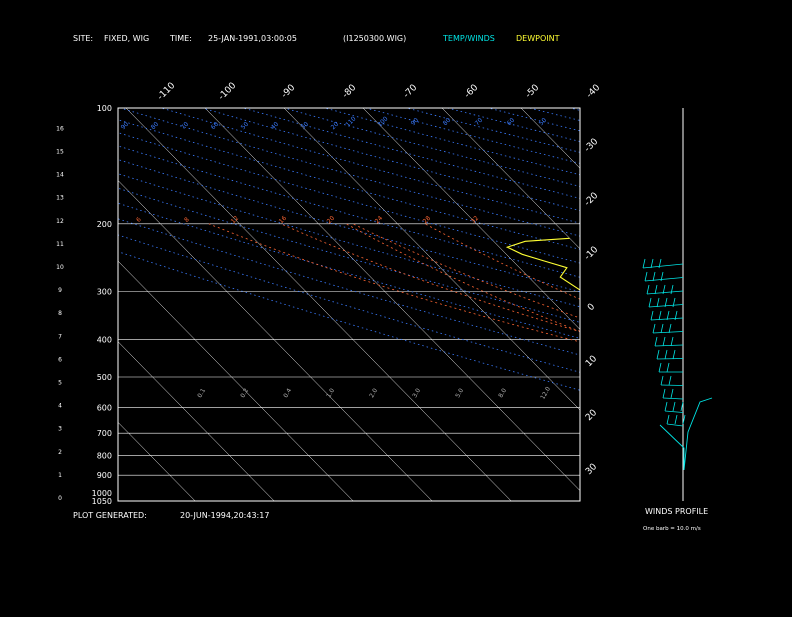 The image size is (792, 617). What do you see at coordinates (228, 92) in the screenshot?
I see `top-temperature-label: -100` at bounding box center [228, 92].